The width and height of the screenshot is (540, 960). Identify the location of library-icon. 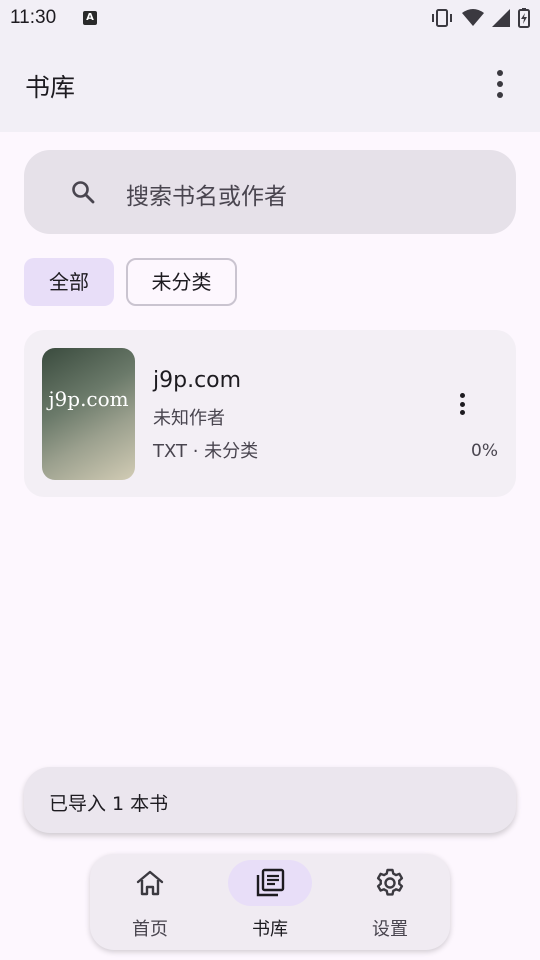
(270, 882).